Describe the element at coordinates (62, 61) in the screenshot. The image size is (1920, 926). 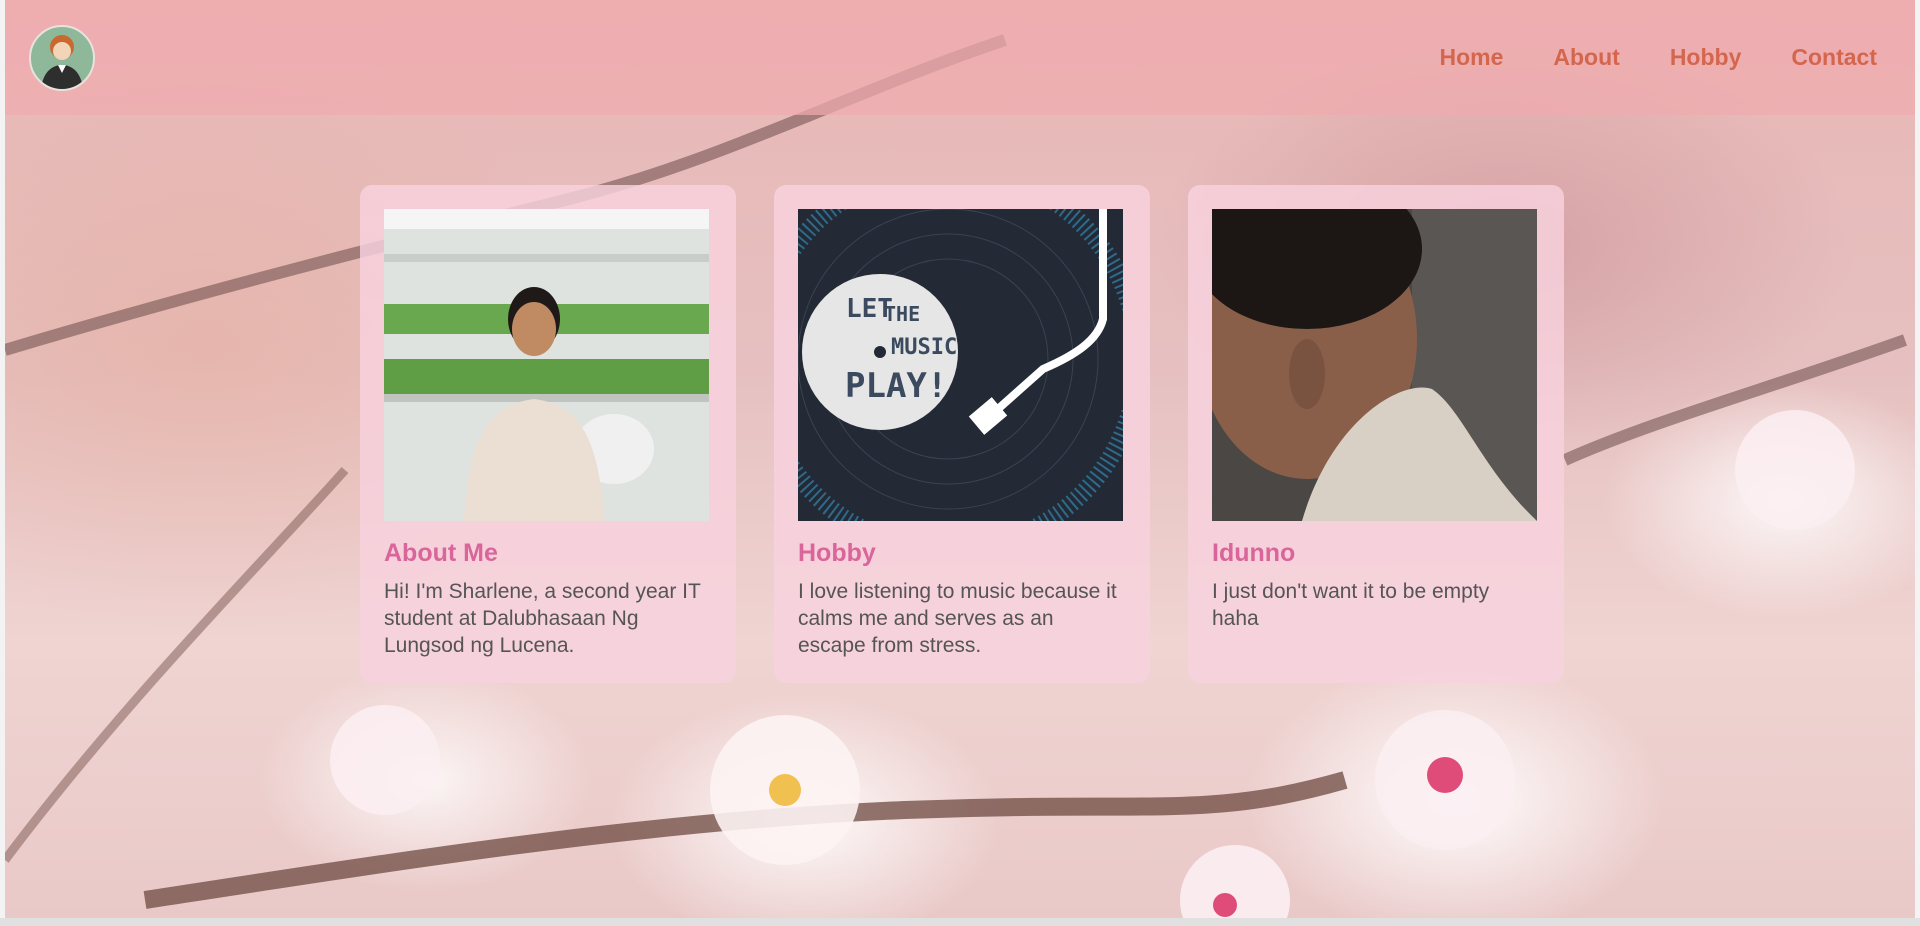
I see `woman-avatar-icon` at that location.